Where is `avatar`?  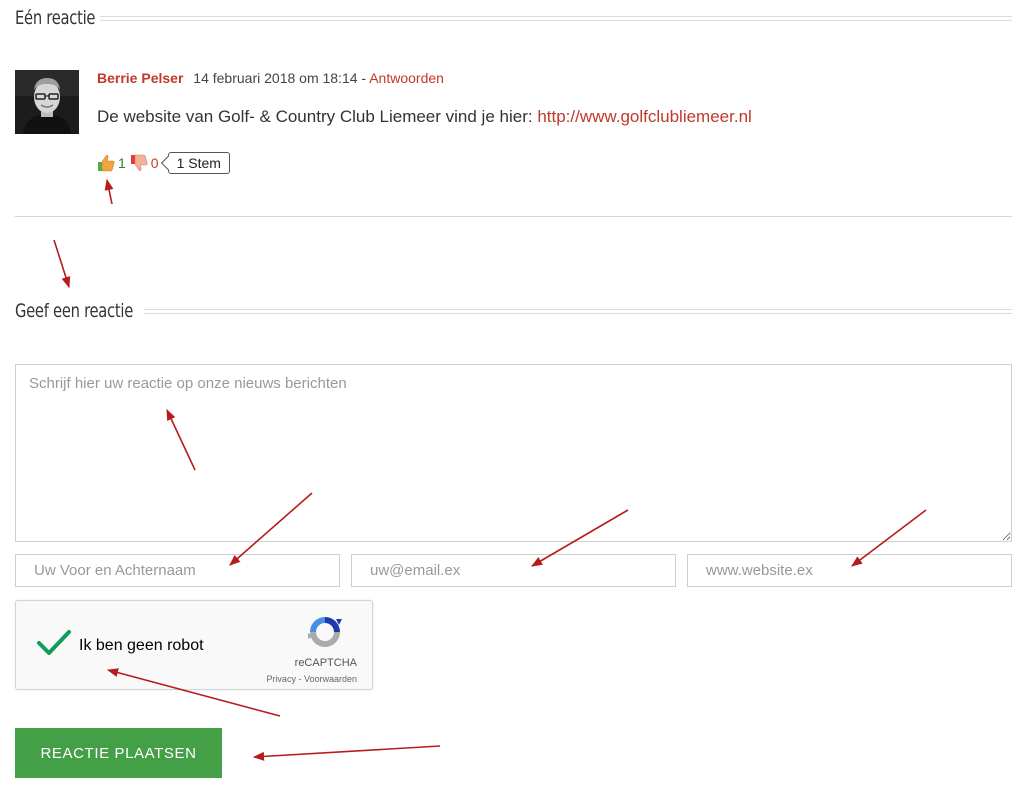 avatar is located at coordinates (47, 102).